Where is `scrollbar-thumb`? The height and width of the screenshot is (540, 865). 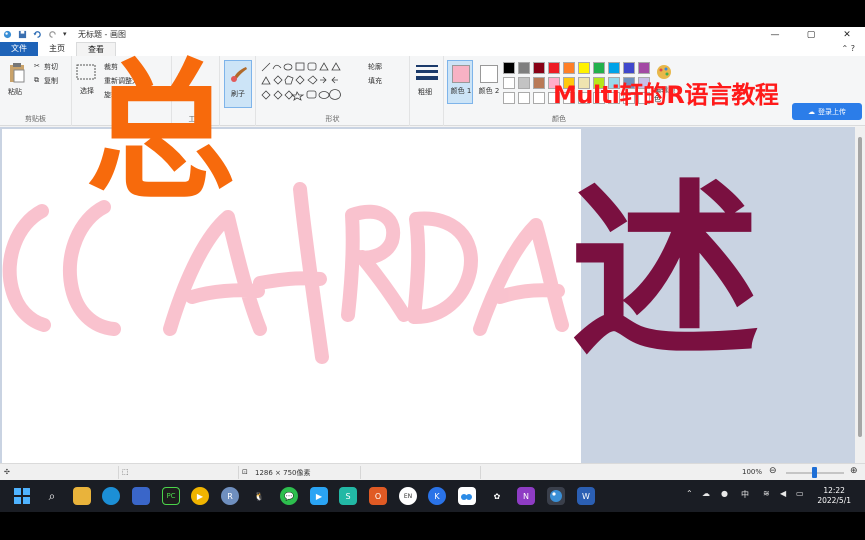 scrollbar-thumb is located at coordinates (860, 287).